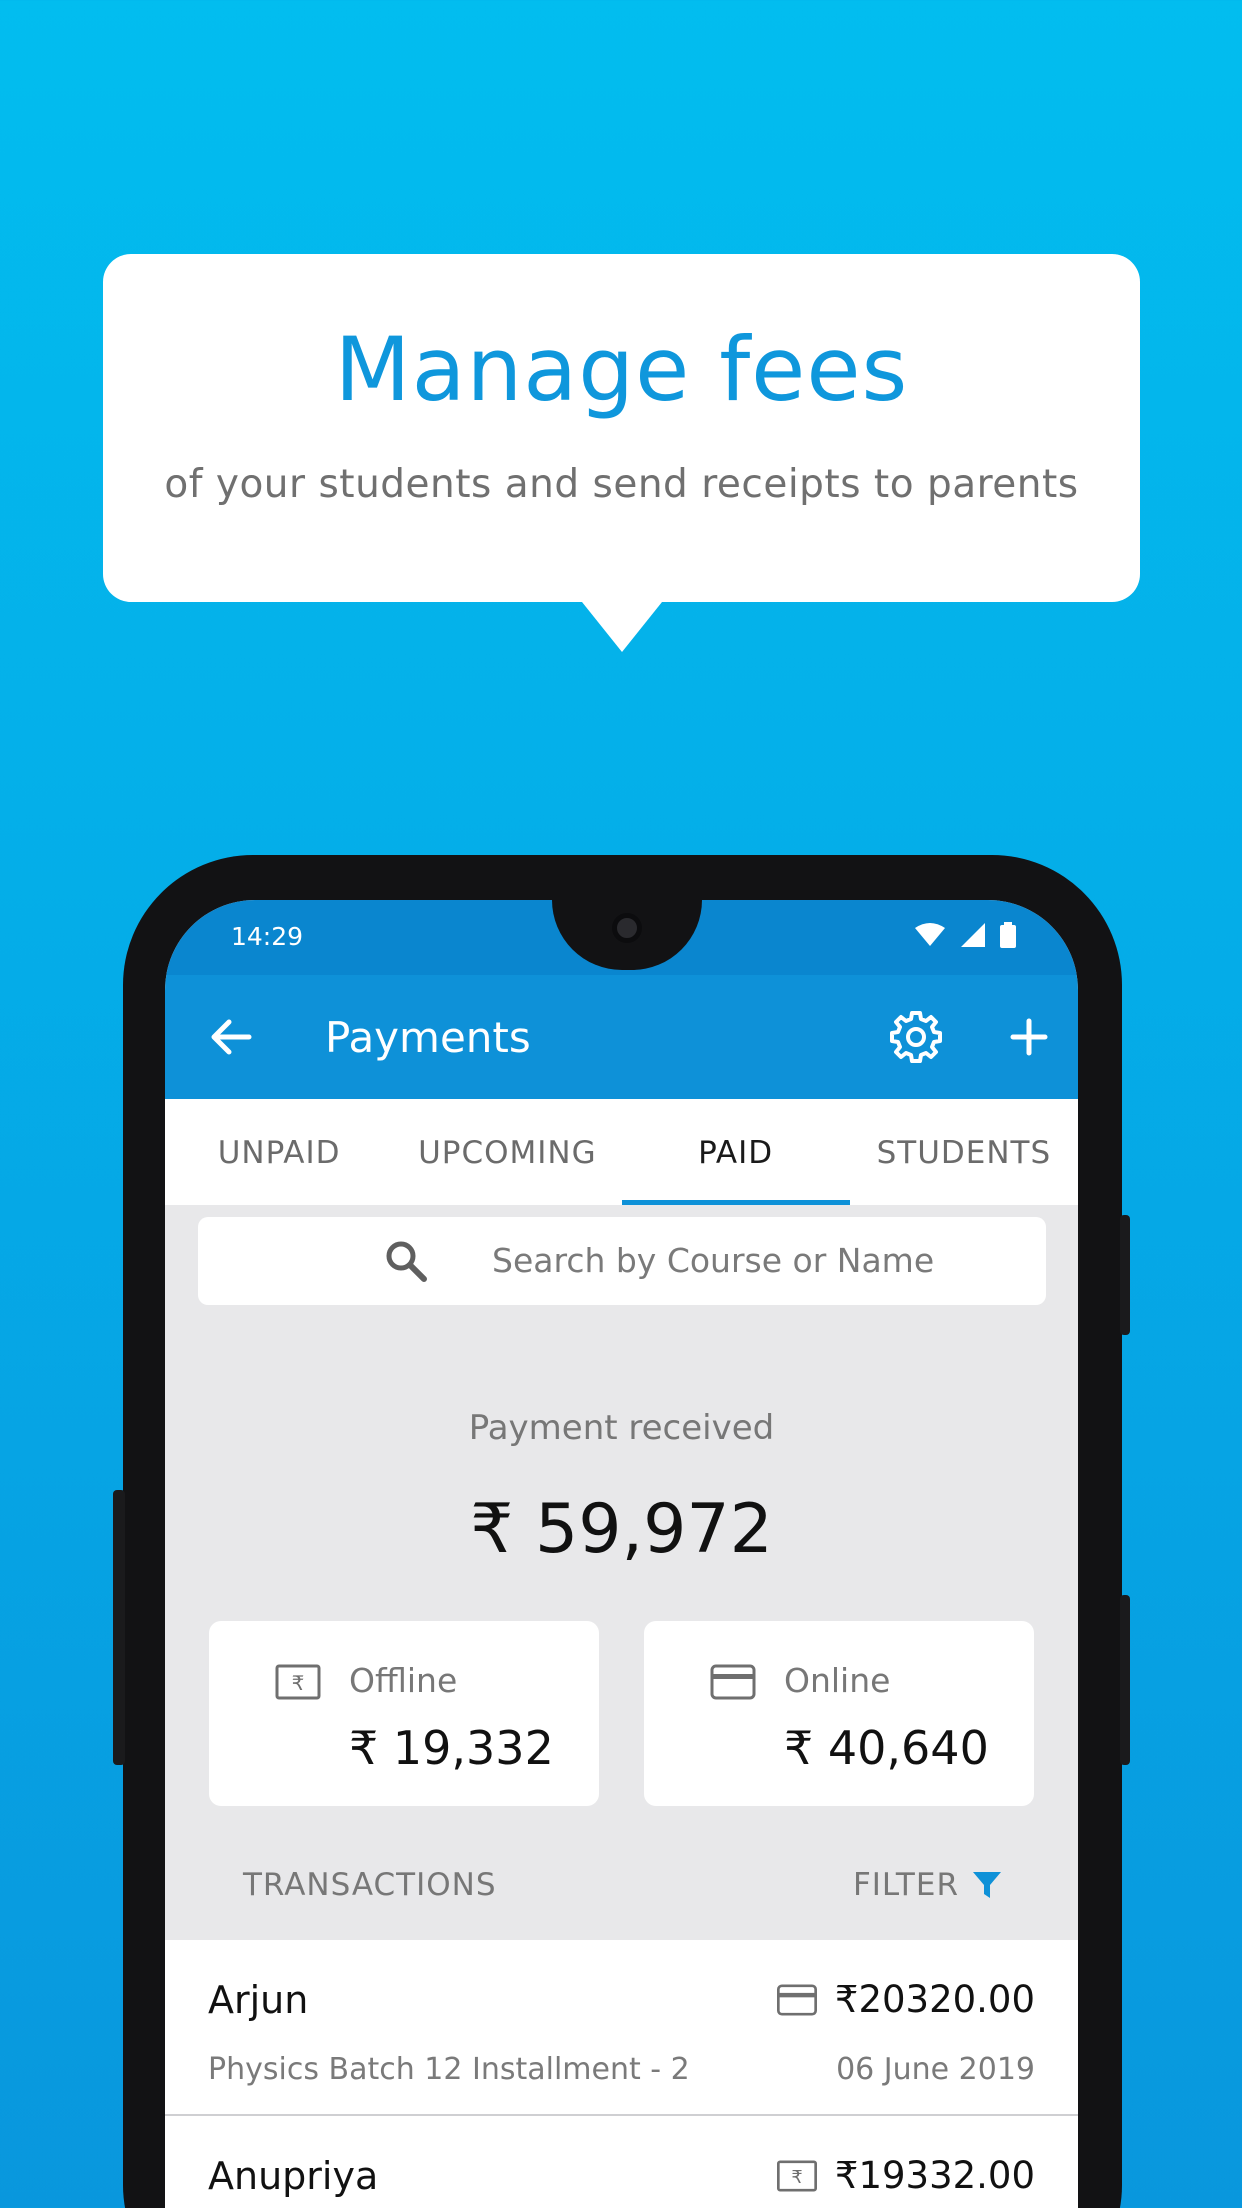 The height and width of the screenshot is (2208, 1242). Describe the element at coordinates (839, 1713) in the screenshot. I see `online-card: Online ₹ 40,640` at that location.